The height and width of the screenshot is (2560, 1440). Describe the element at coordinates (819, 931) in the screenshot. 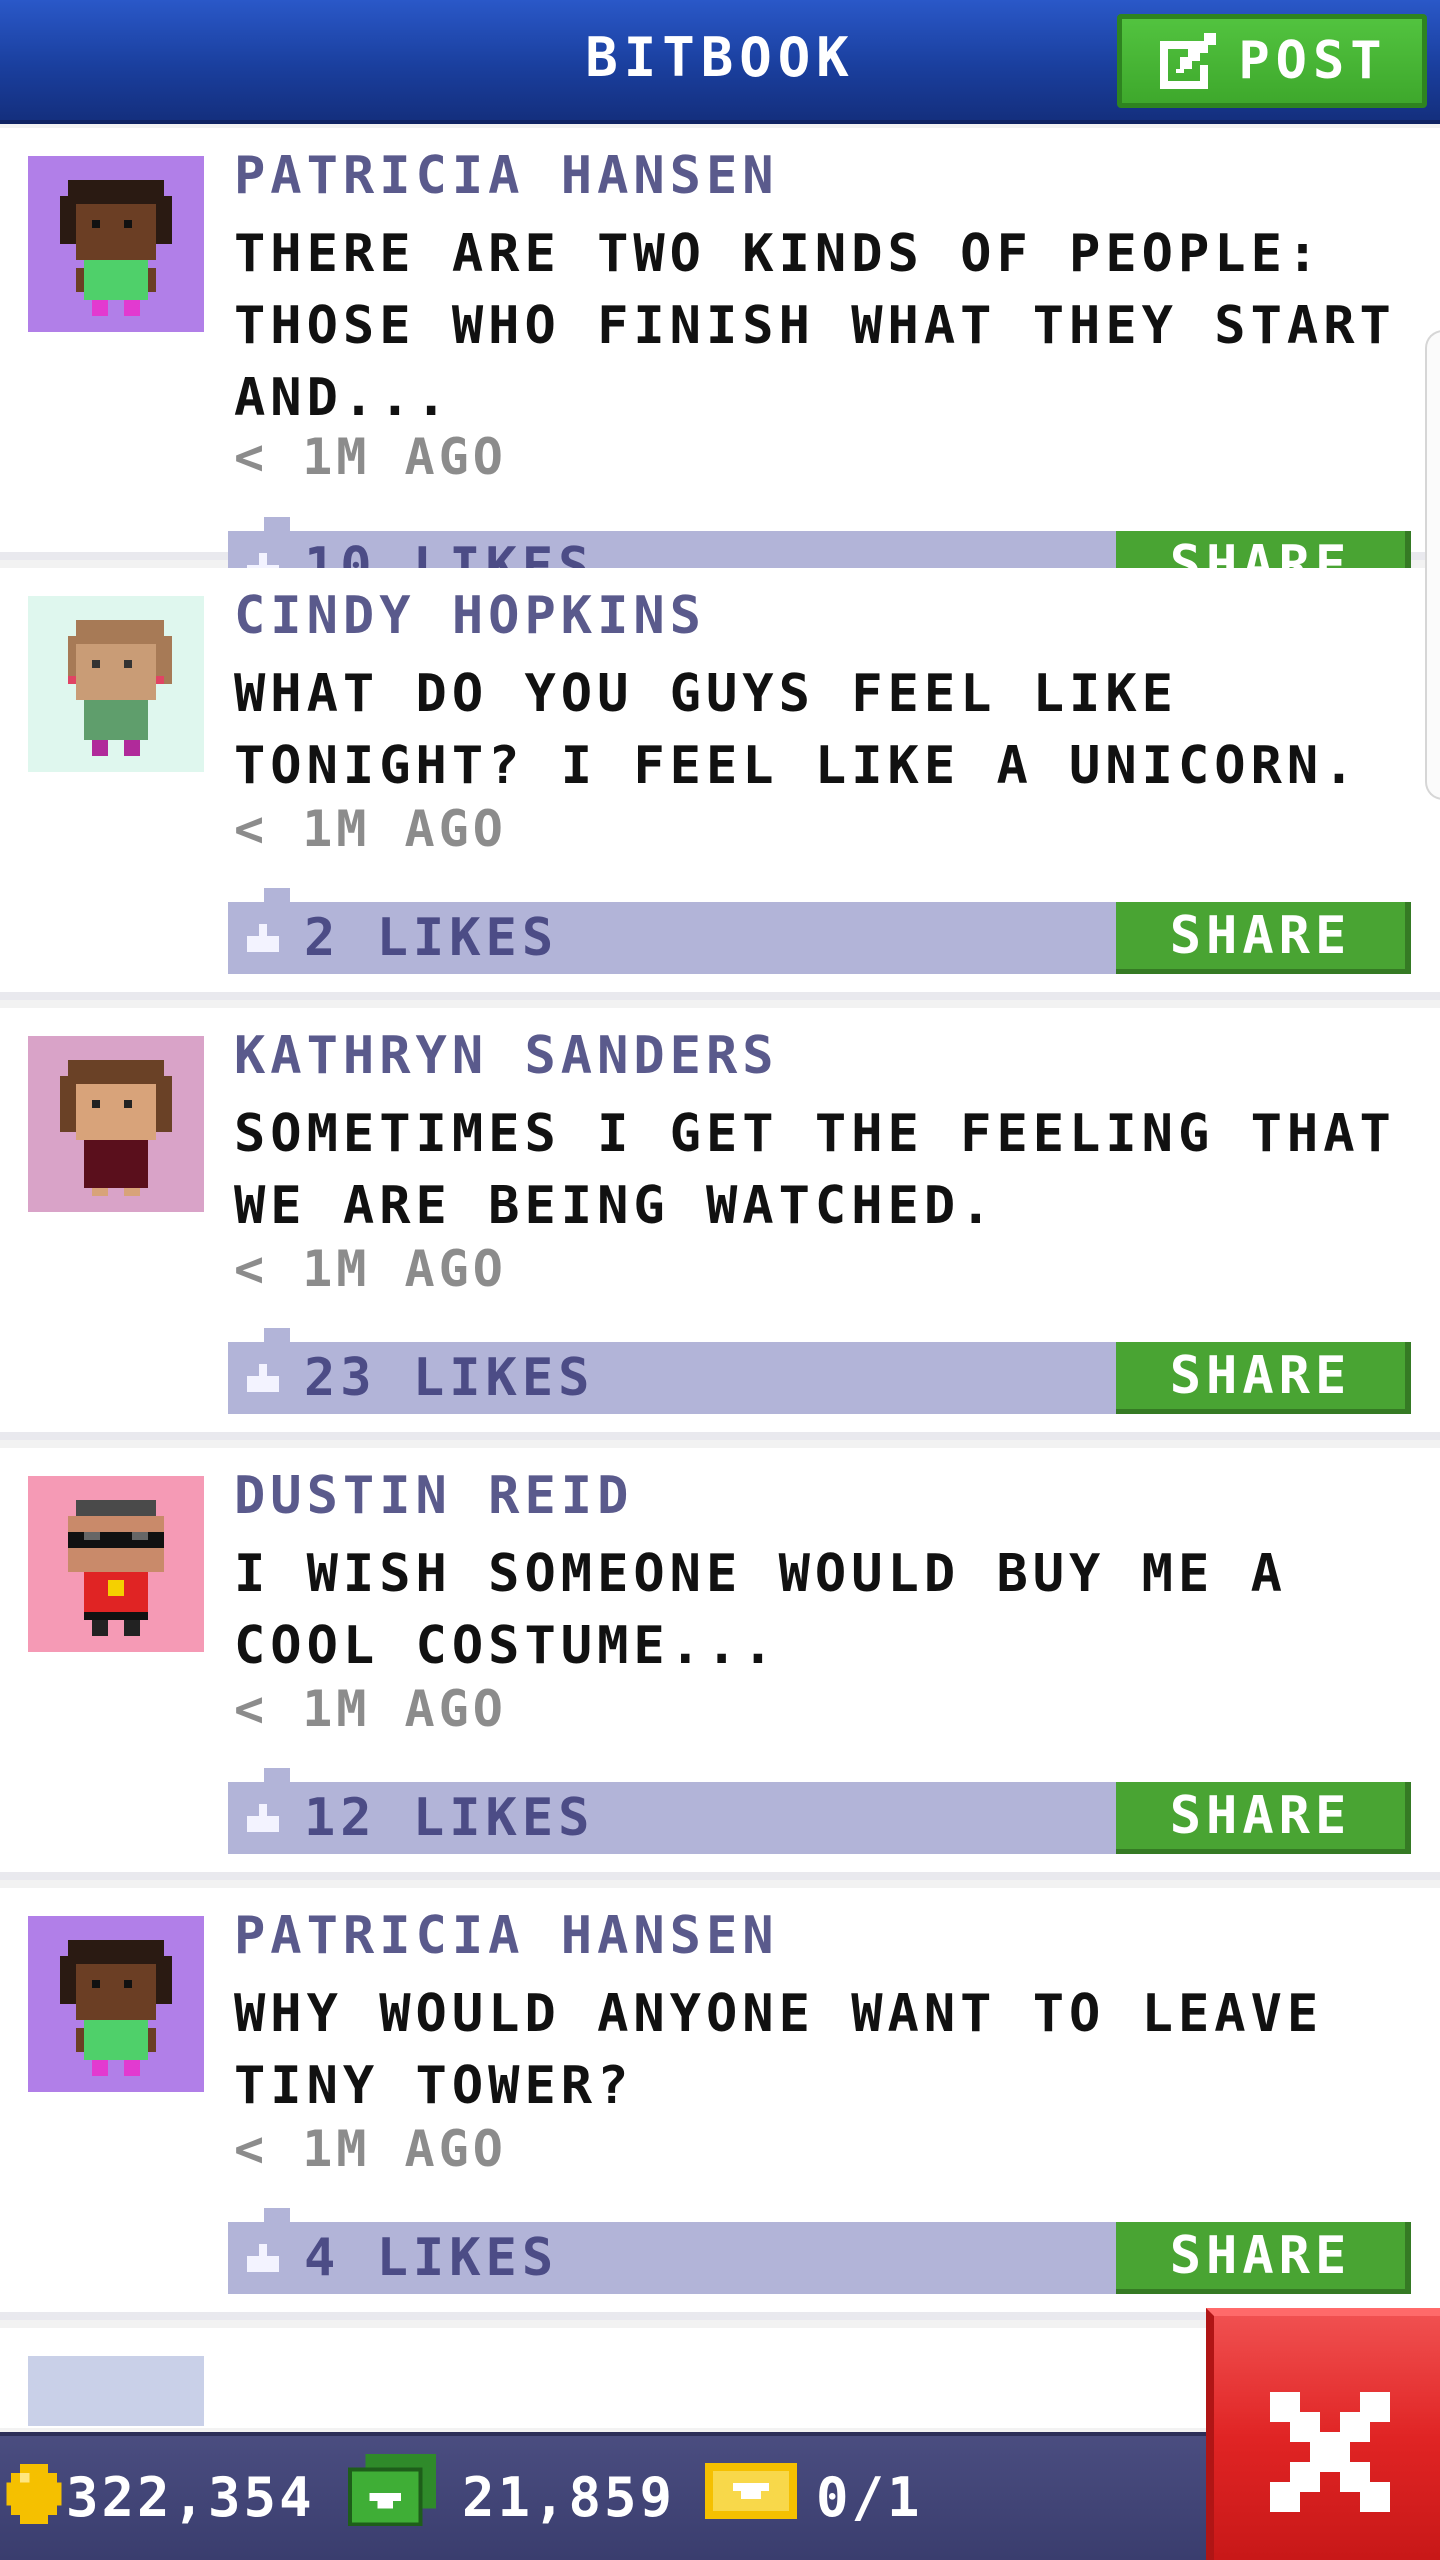

I see `like-bar: 2 LIKES SHARE` at that location.